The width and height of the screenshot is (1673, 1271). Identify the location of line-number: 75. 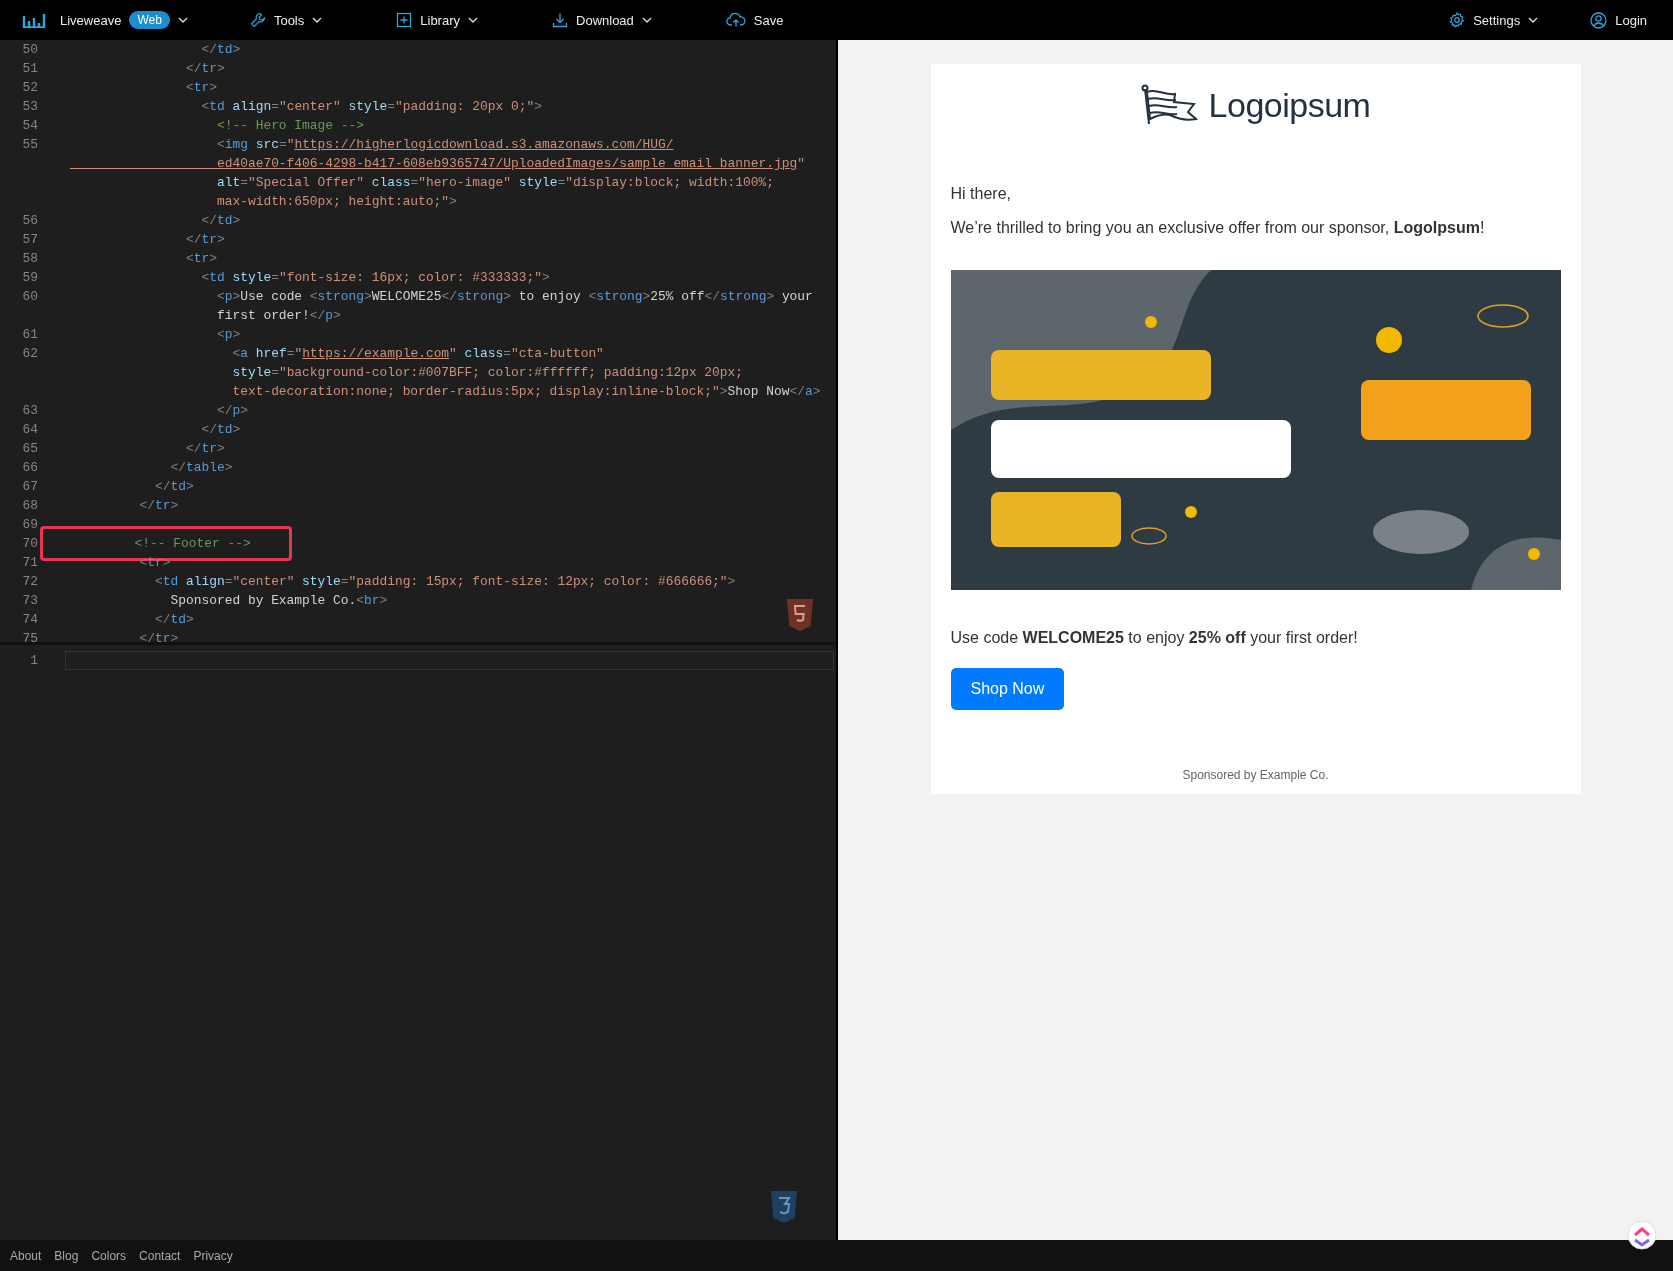
(29, 636).